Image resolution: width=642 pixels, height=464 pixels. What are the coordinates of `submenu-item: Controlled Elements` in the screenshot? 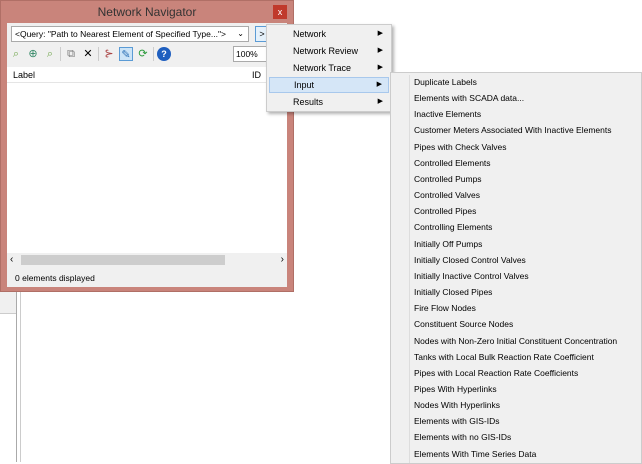 It's located at (516, 163).